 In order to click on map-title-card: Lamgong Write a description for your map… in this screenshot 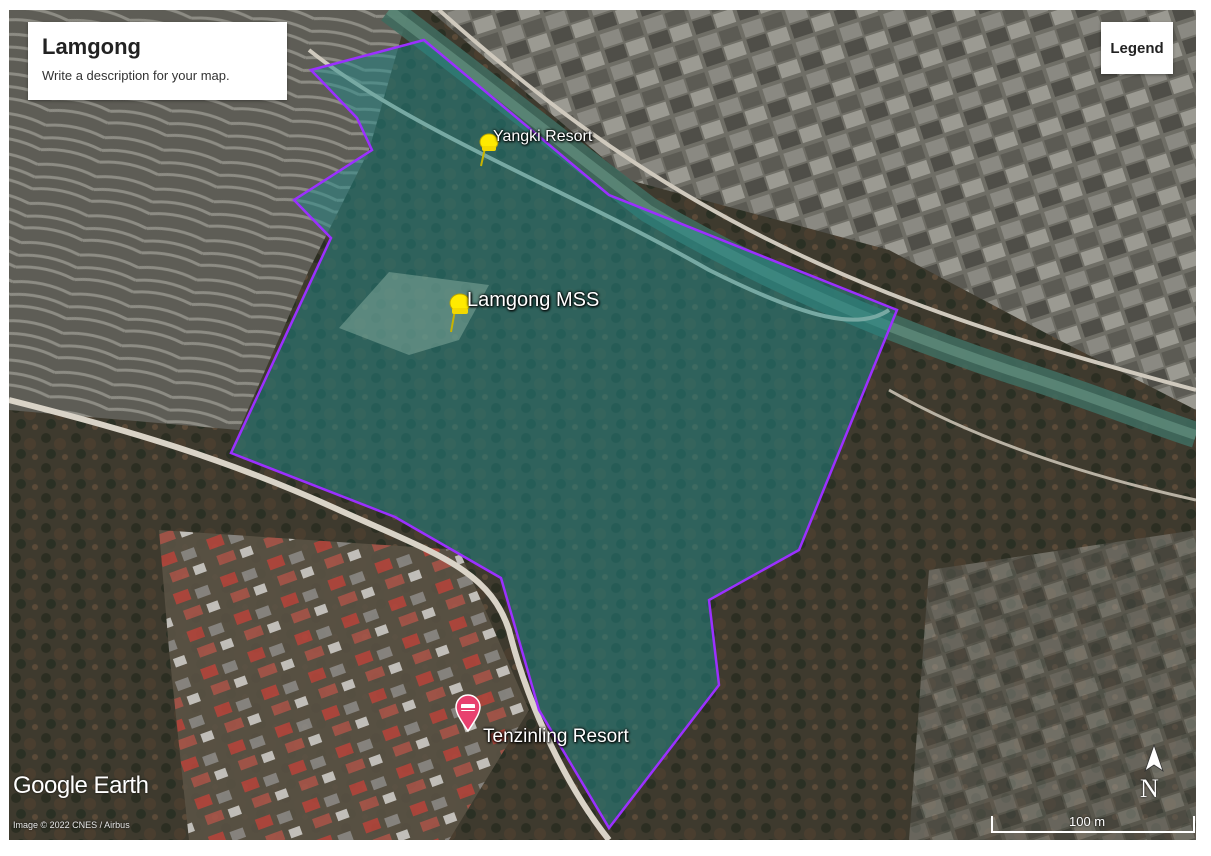, I will do `click(157, 61)`.